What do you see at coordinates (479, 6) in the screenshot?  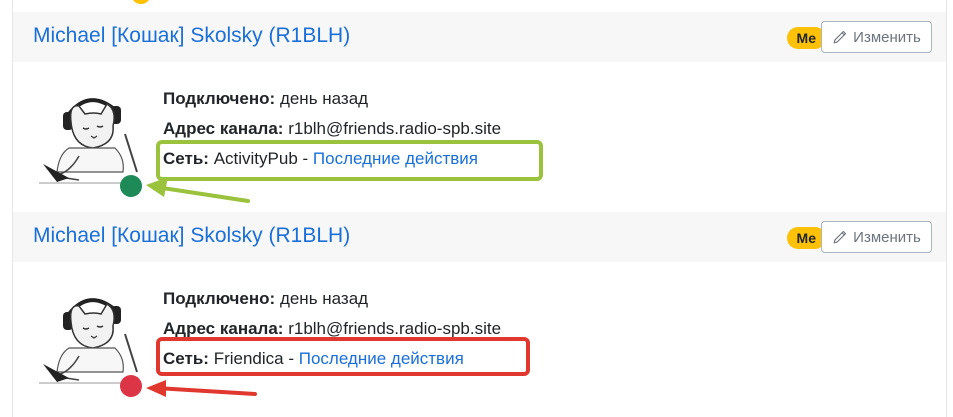 I see `previous-card-bottom` at bounding box center [479, 6].